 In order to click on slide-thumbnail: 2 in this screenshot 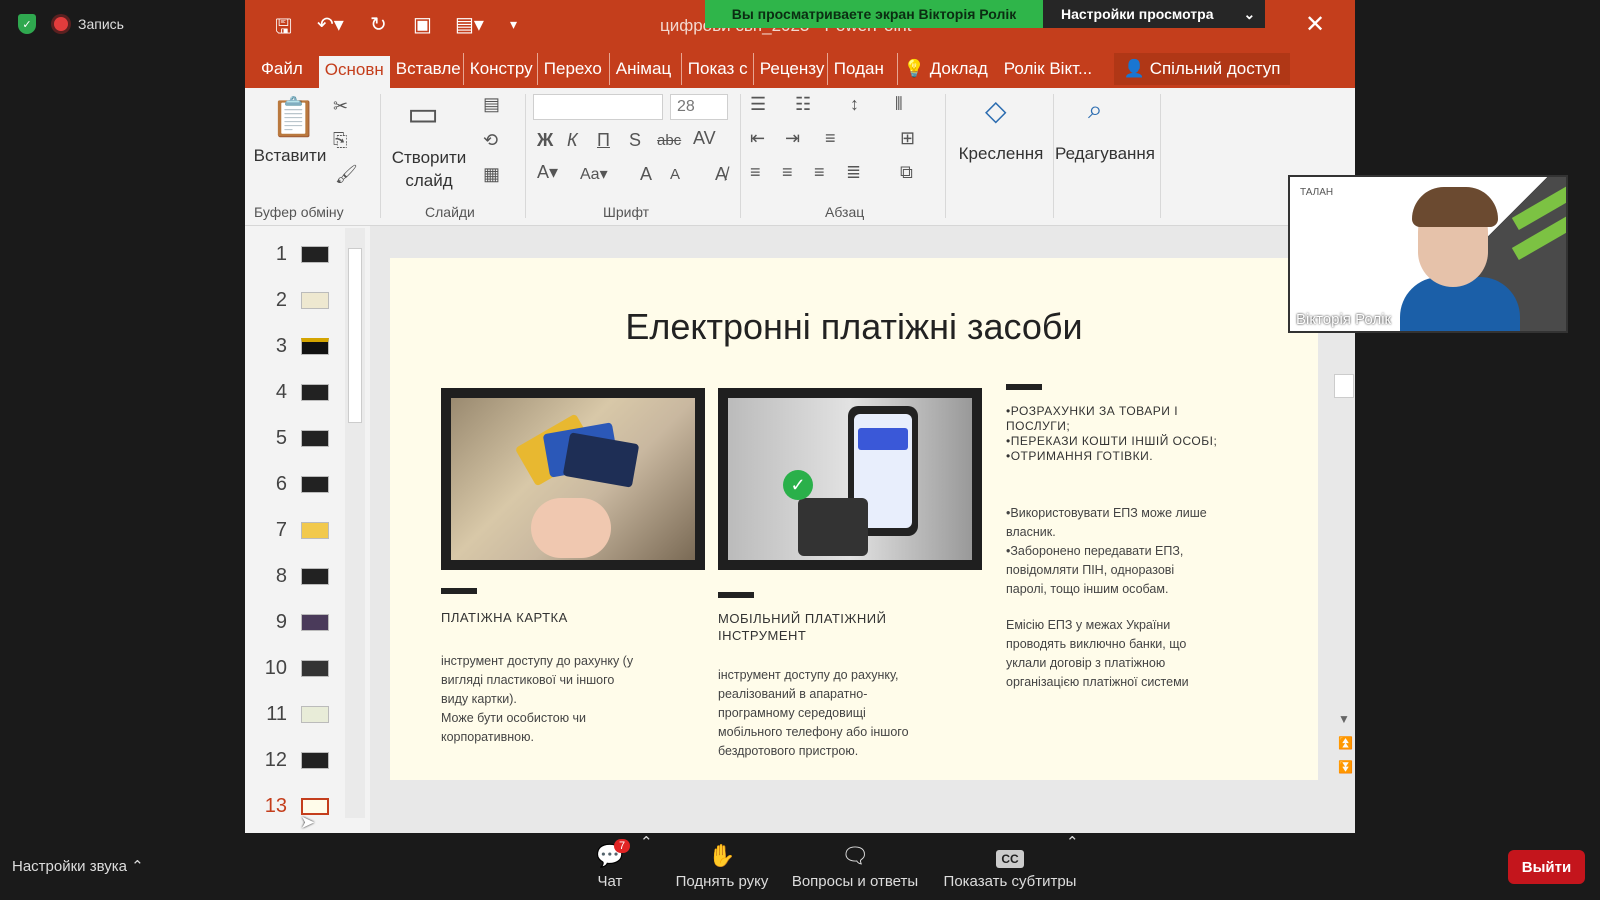, I will do `click(302, 300)`.